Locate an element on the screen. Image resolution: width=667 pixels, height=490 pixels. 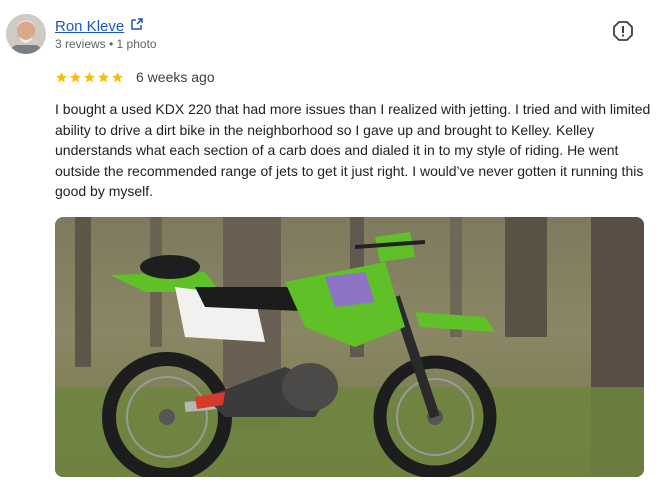
star-rating is located at coordinates (89, 77).